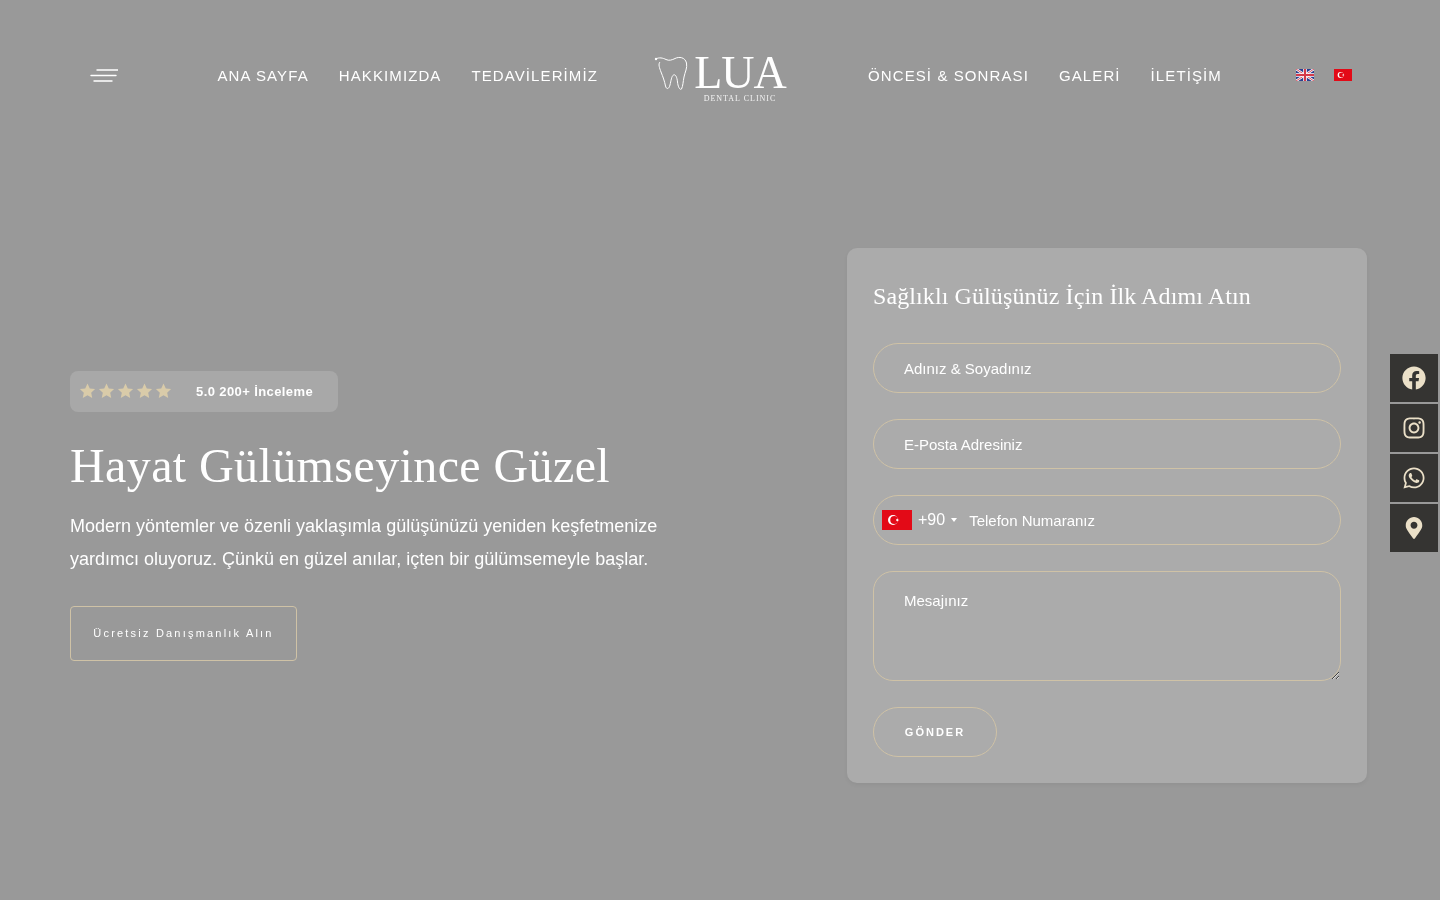 Image resolution: width=1440 pixels, height=900 pixels. What do you see at coordinates (1107, 626) in the screenshot?
I see `message-field: Mesajınız` at bounding box center [1107, 626].